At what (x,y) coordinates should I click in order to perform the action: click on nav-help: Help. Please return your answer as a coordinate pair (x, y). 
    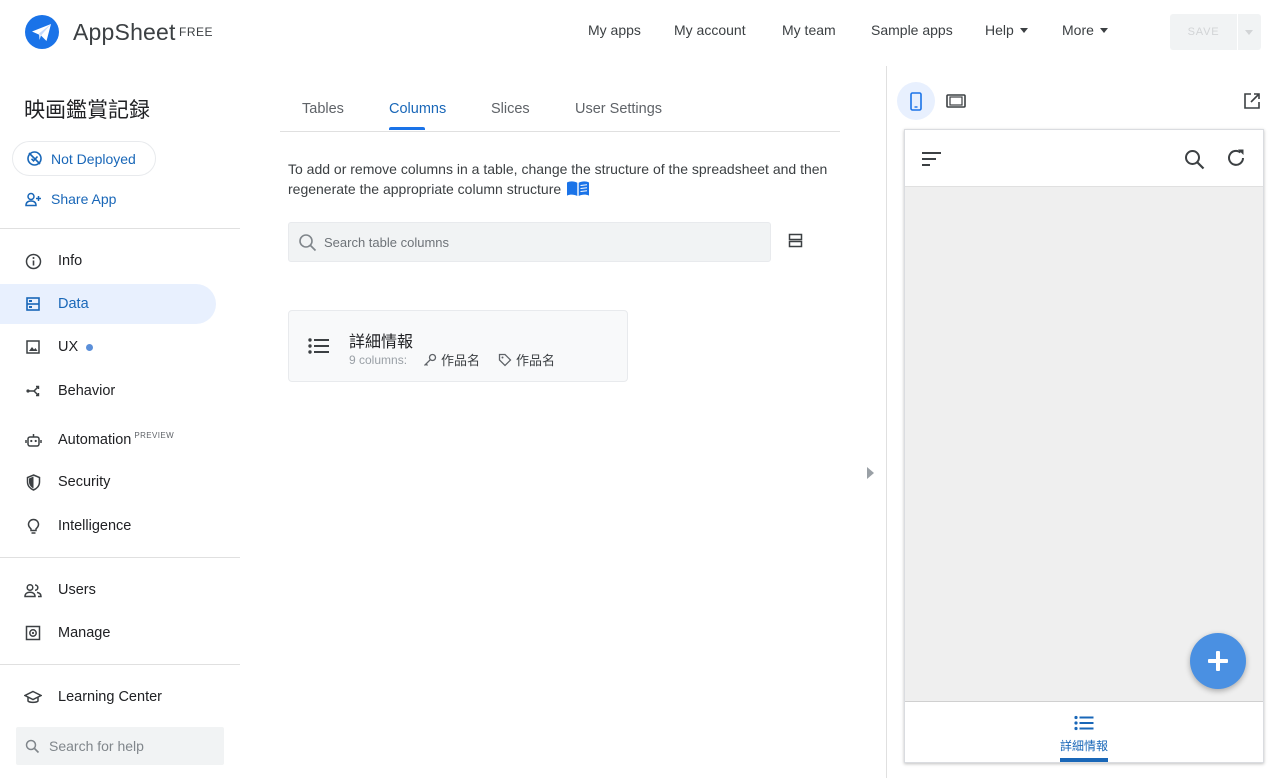
    Looking at the image, I should click on (1006, 30).